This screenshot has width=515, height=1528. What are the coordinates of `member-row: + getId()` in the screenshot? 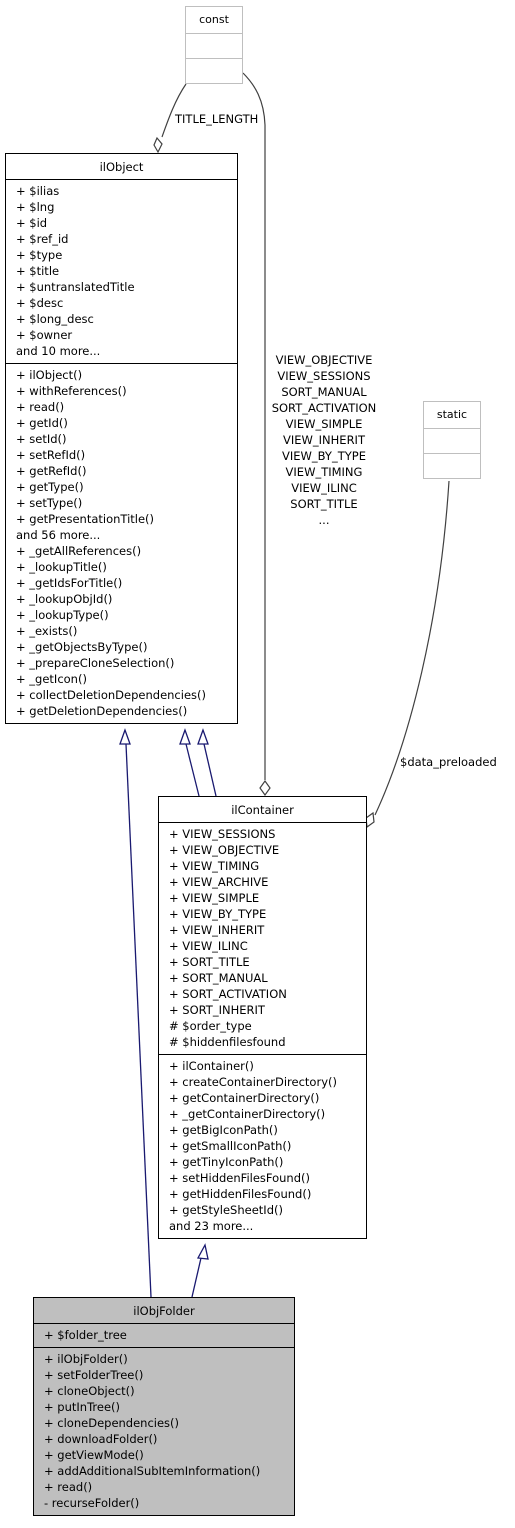 It's located at (42, 423).